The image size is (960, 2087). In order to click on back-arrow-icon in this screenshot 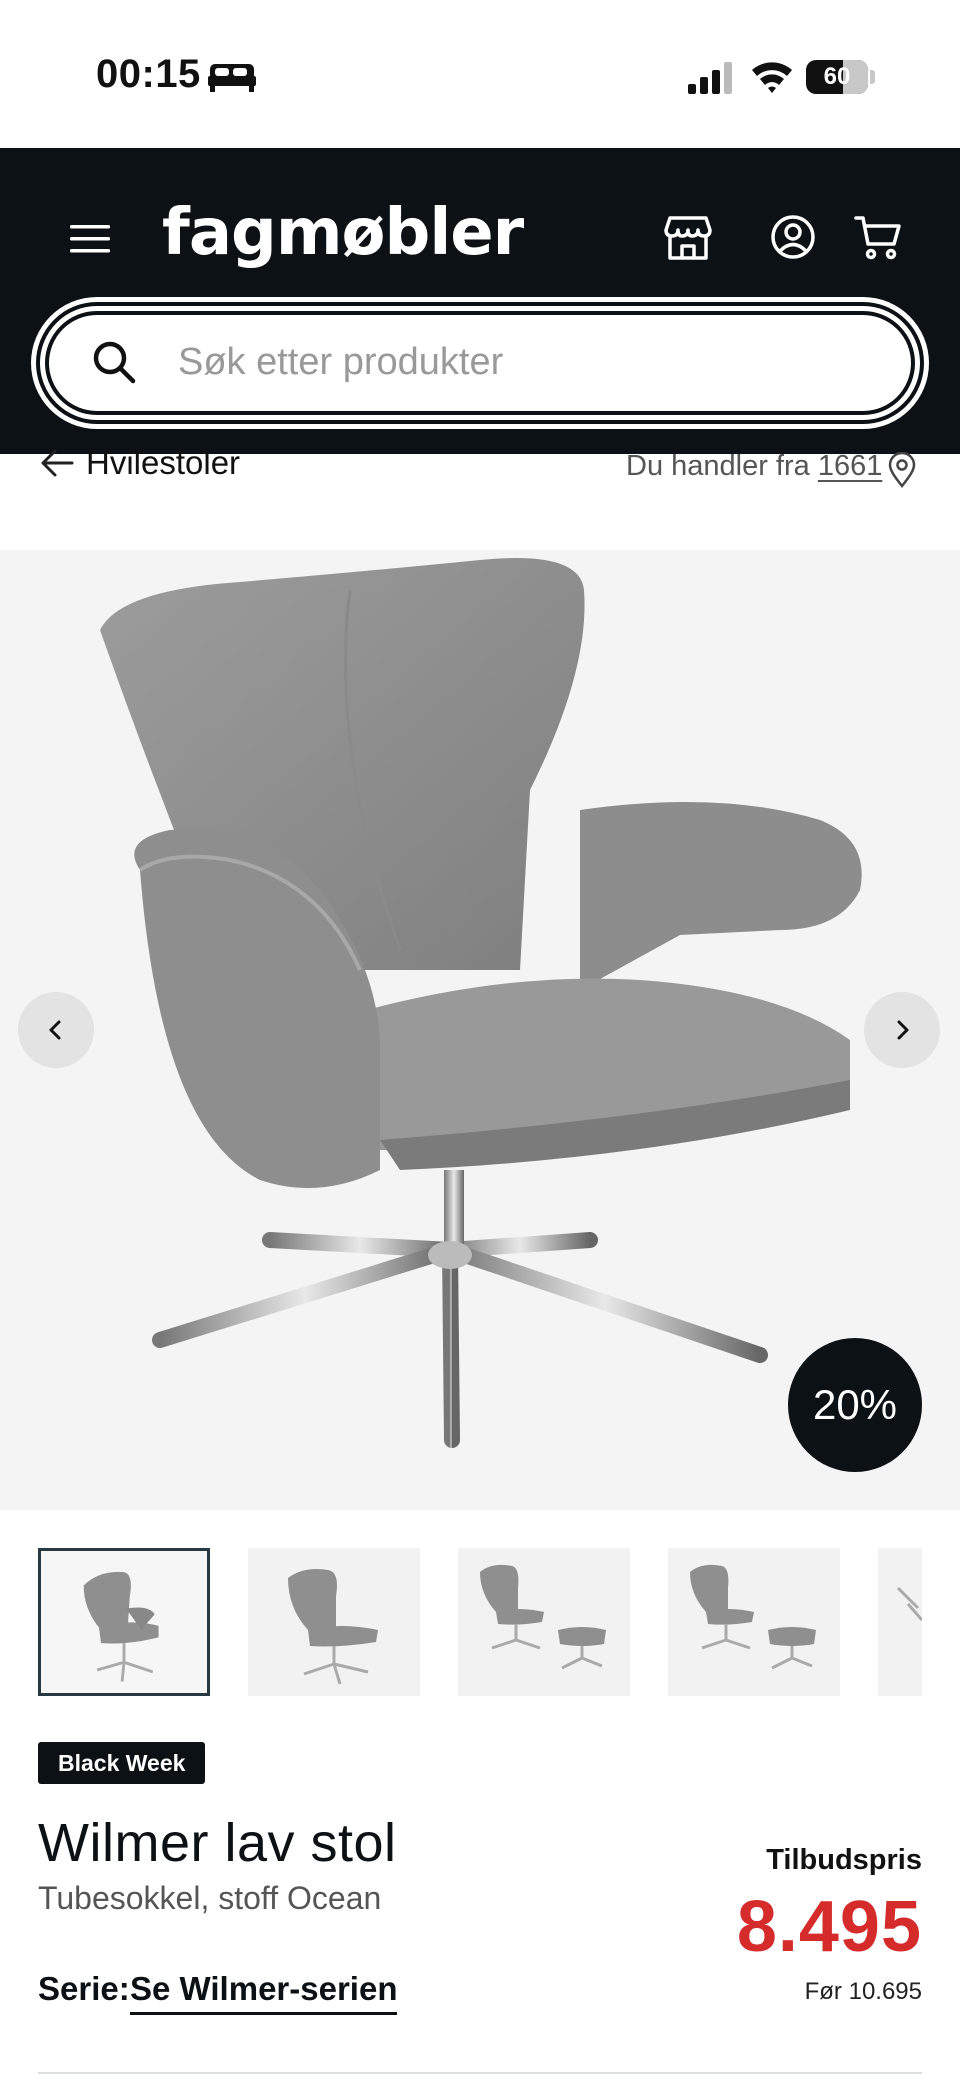, I will do `click(57, 463)`.